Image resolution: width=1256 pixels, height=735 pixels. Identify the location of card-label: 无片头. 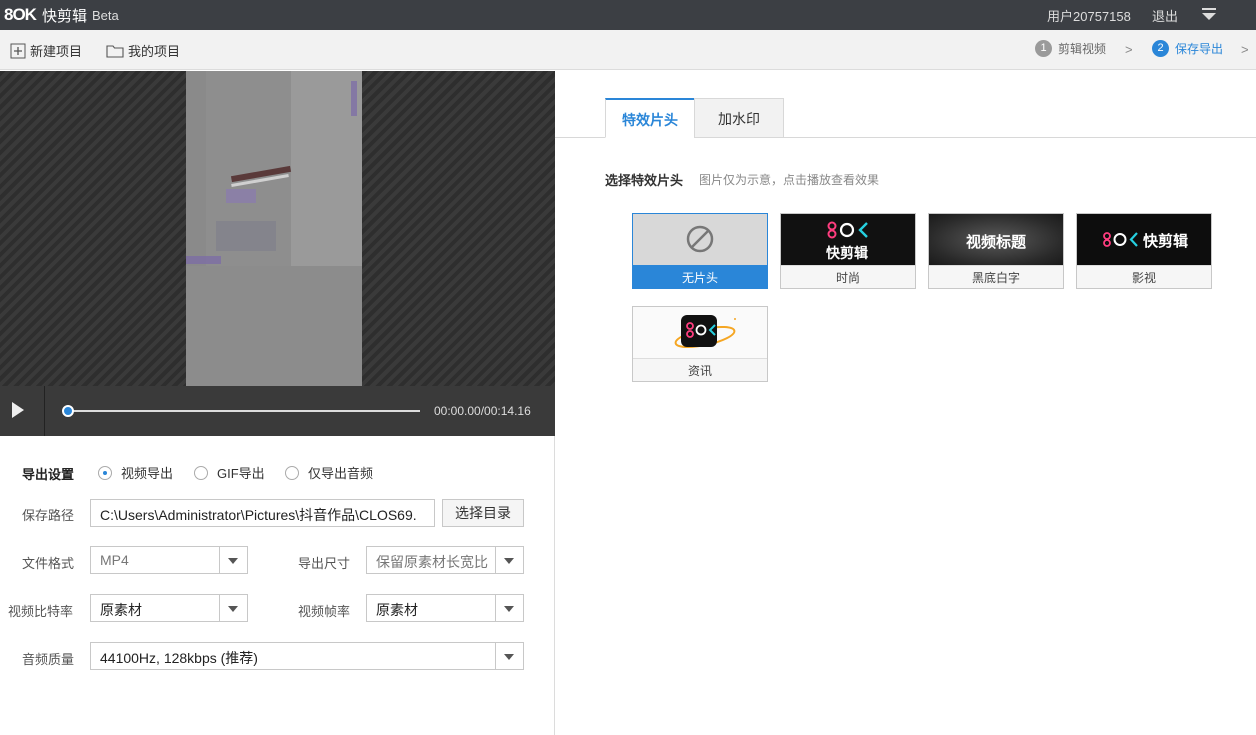
(700, 276).